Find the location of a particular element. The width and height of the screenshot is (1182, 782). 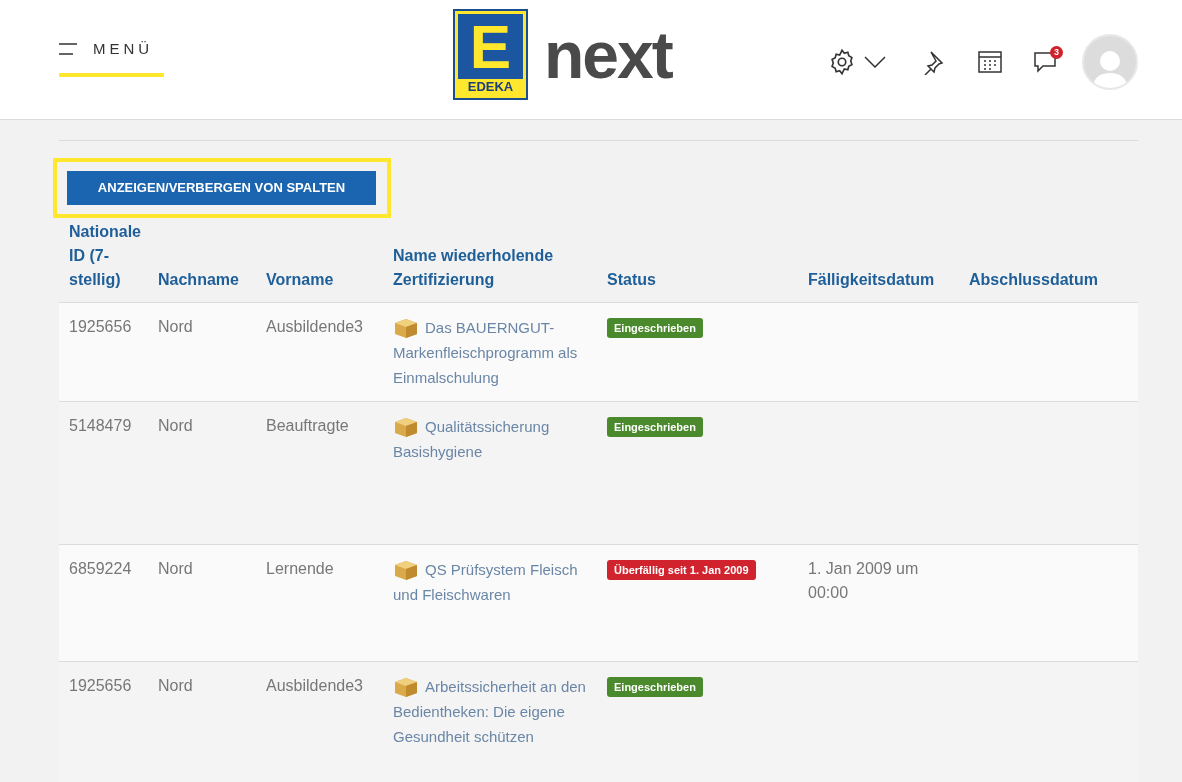

calendar-icon is located at coordinates (990, 62).